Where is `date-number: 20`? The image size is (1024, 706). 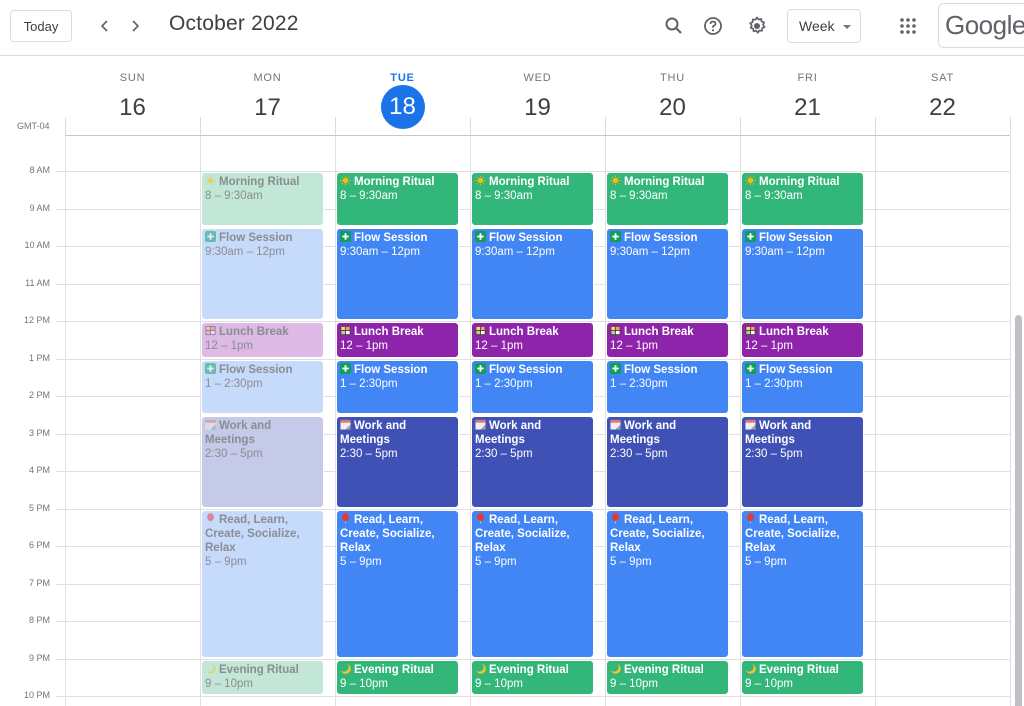
date-number: 20 is located at coordinates (673, 112).